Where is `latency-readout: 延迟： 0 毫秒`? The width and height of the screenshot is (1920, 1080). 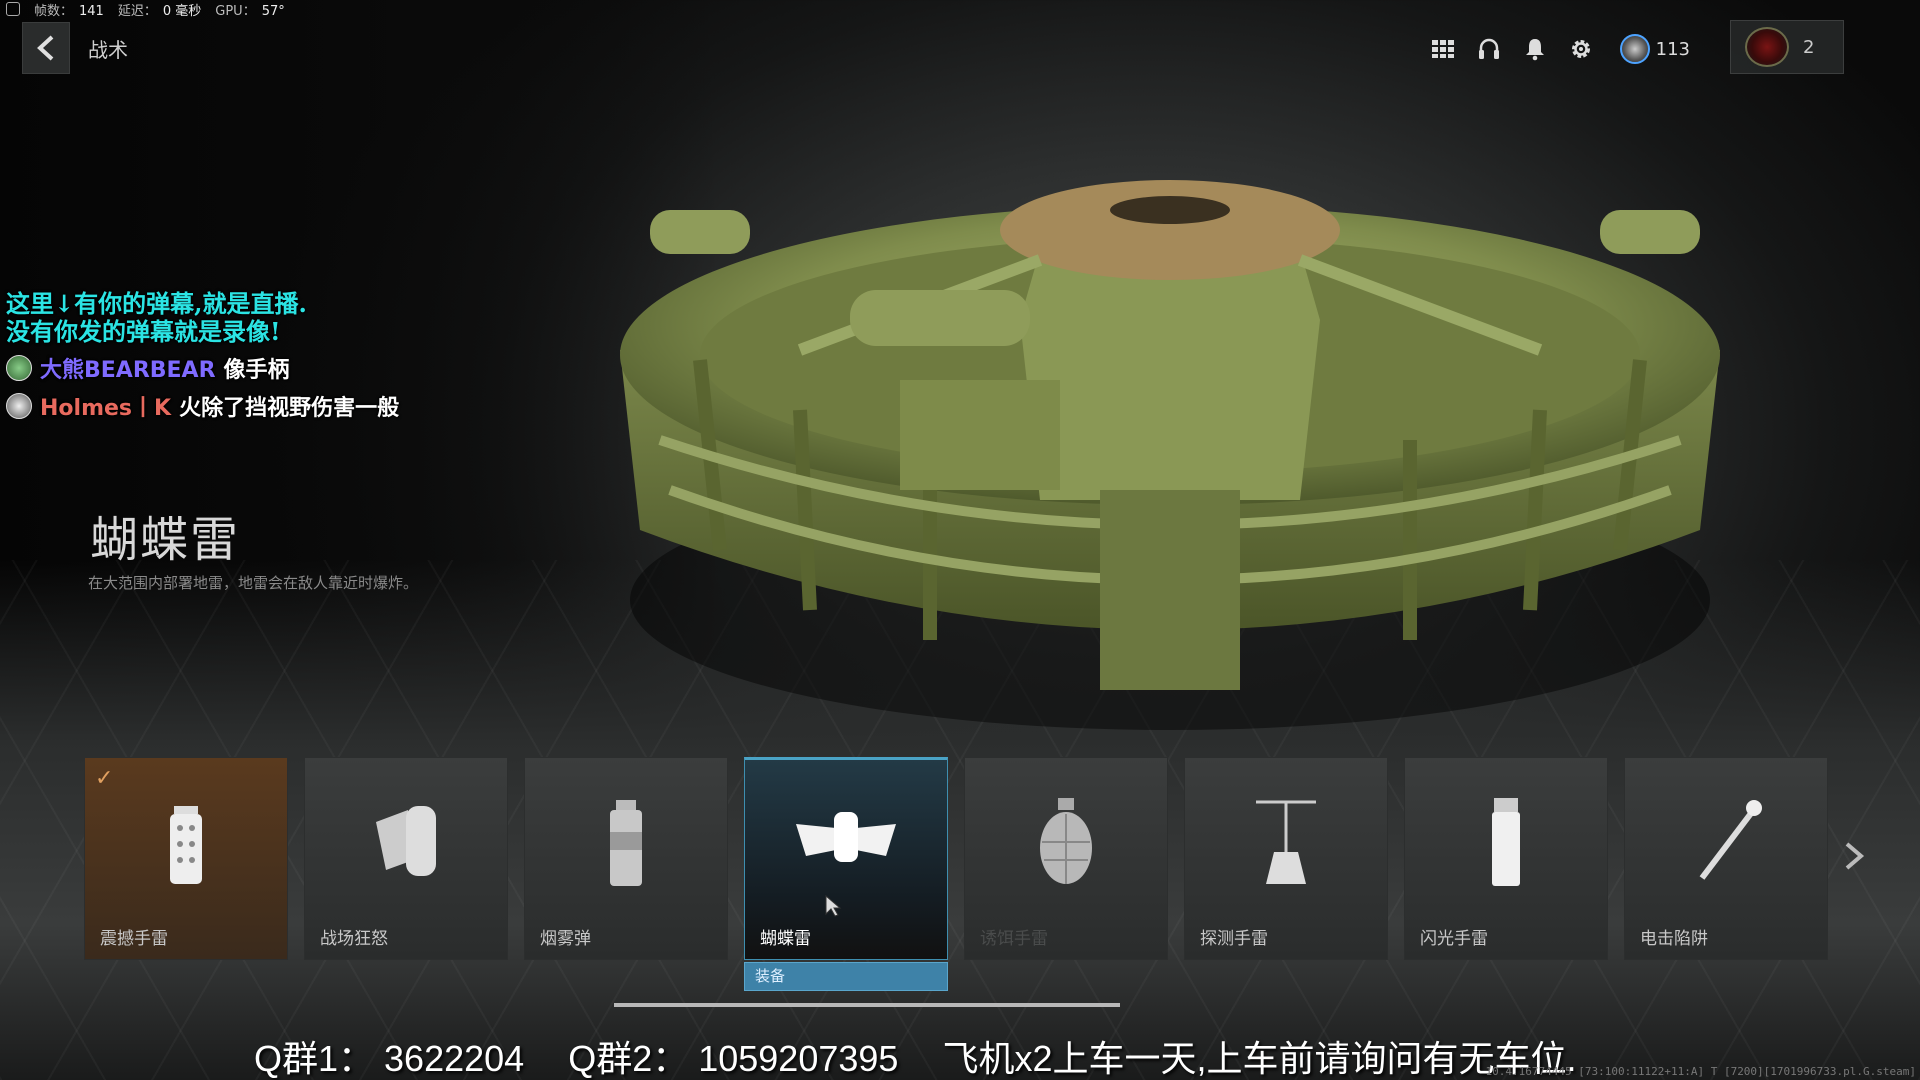
latency-readout: 延迟： 0 毫秒 is located at coordinates (159, 11).